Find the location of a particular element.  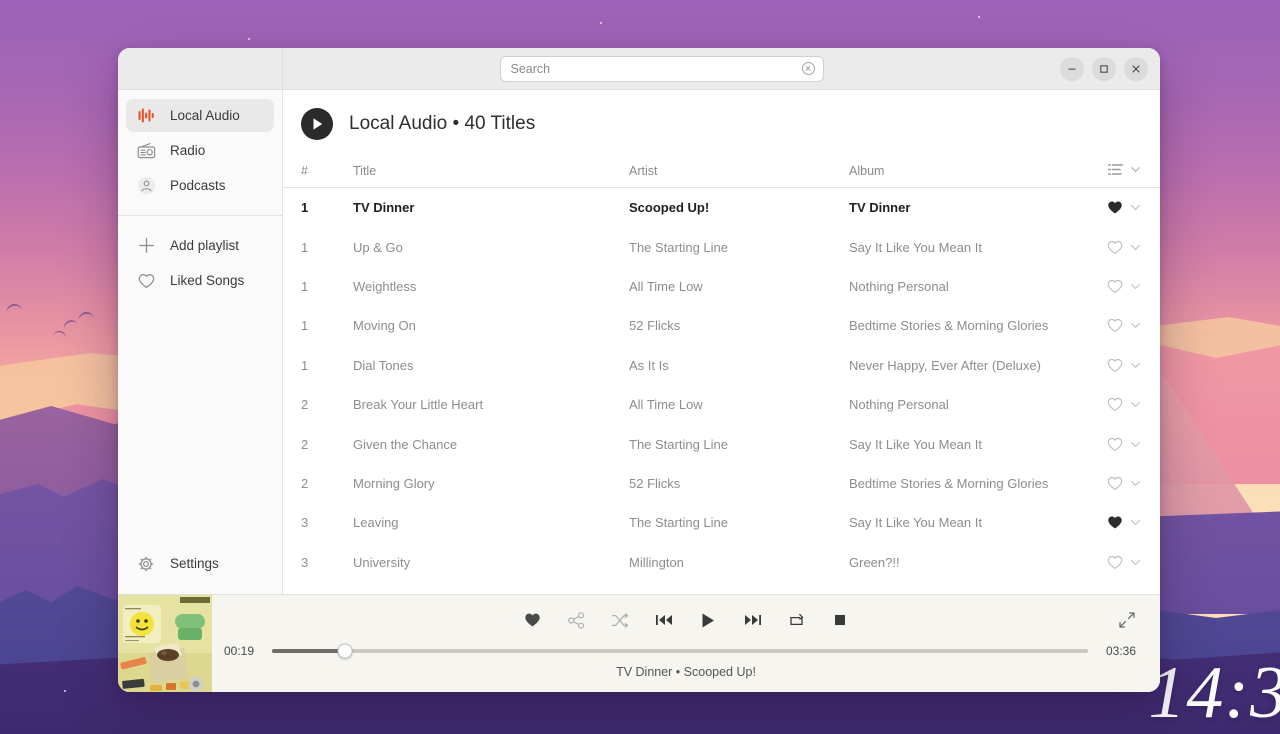

previous-button is located at coordinates (664, 620).